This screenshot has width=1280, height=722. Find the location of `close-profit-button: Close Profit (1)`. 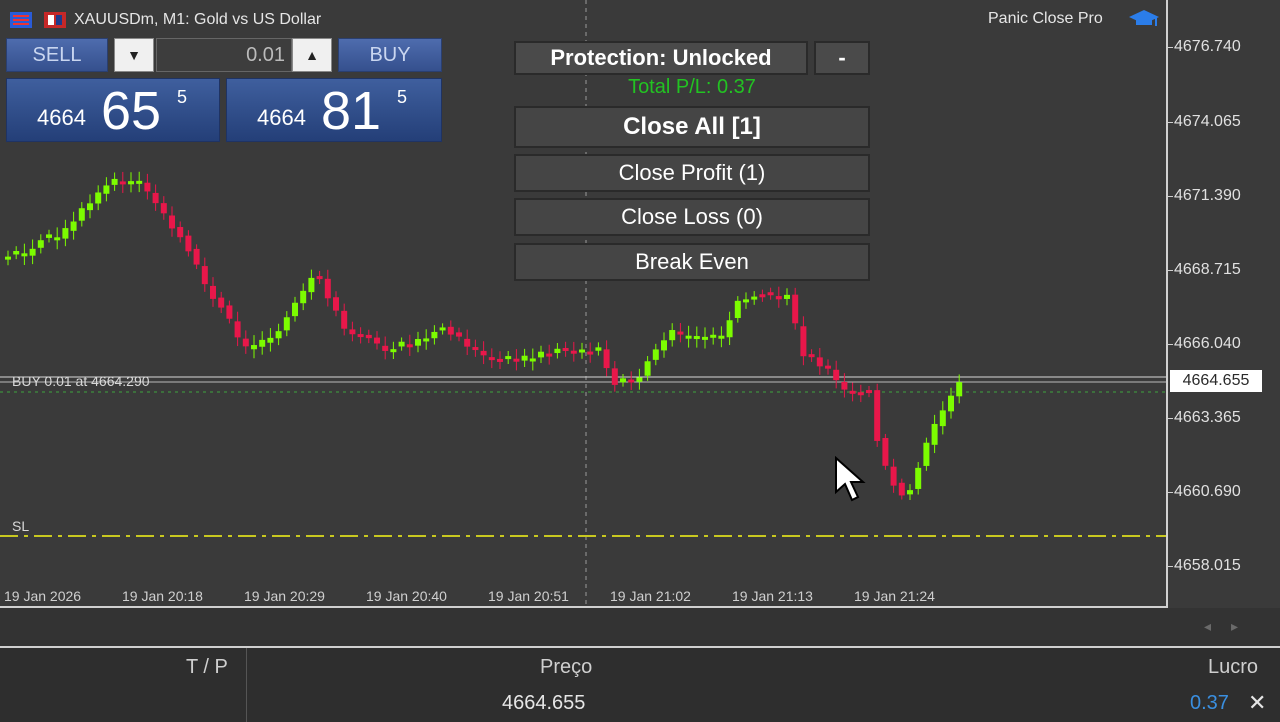

close-profit-button: Close Profit (1) is located at coordinates (692, 173).